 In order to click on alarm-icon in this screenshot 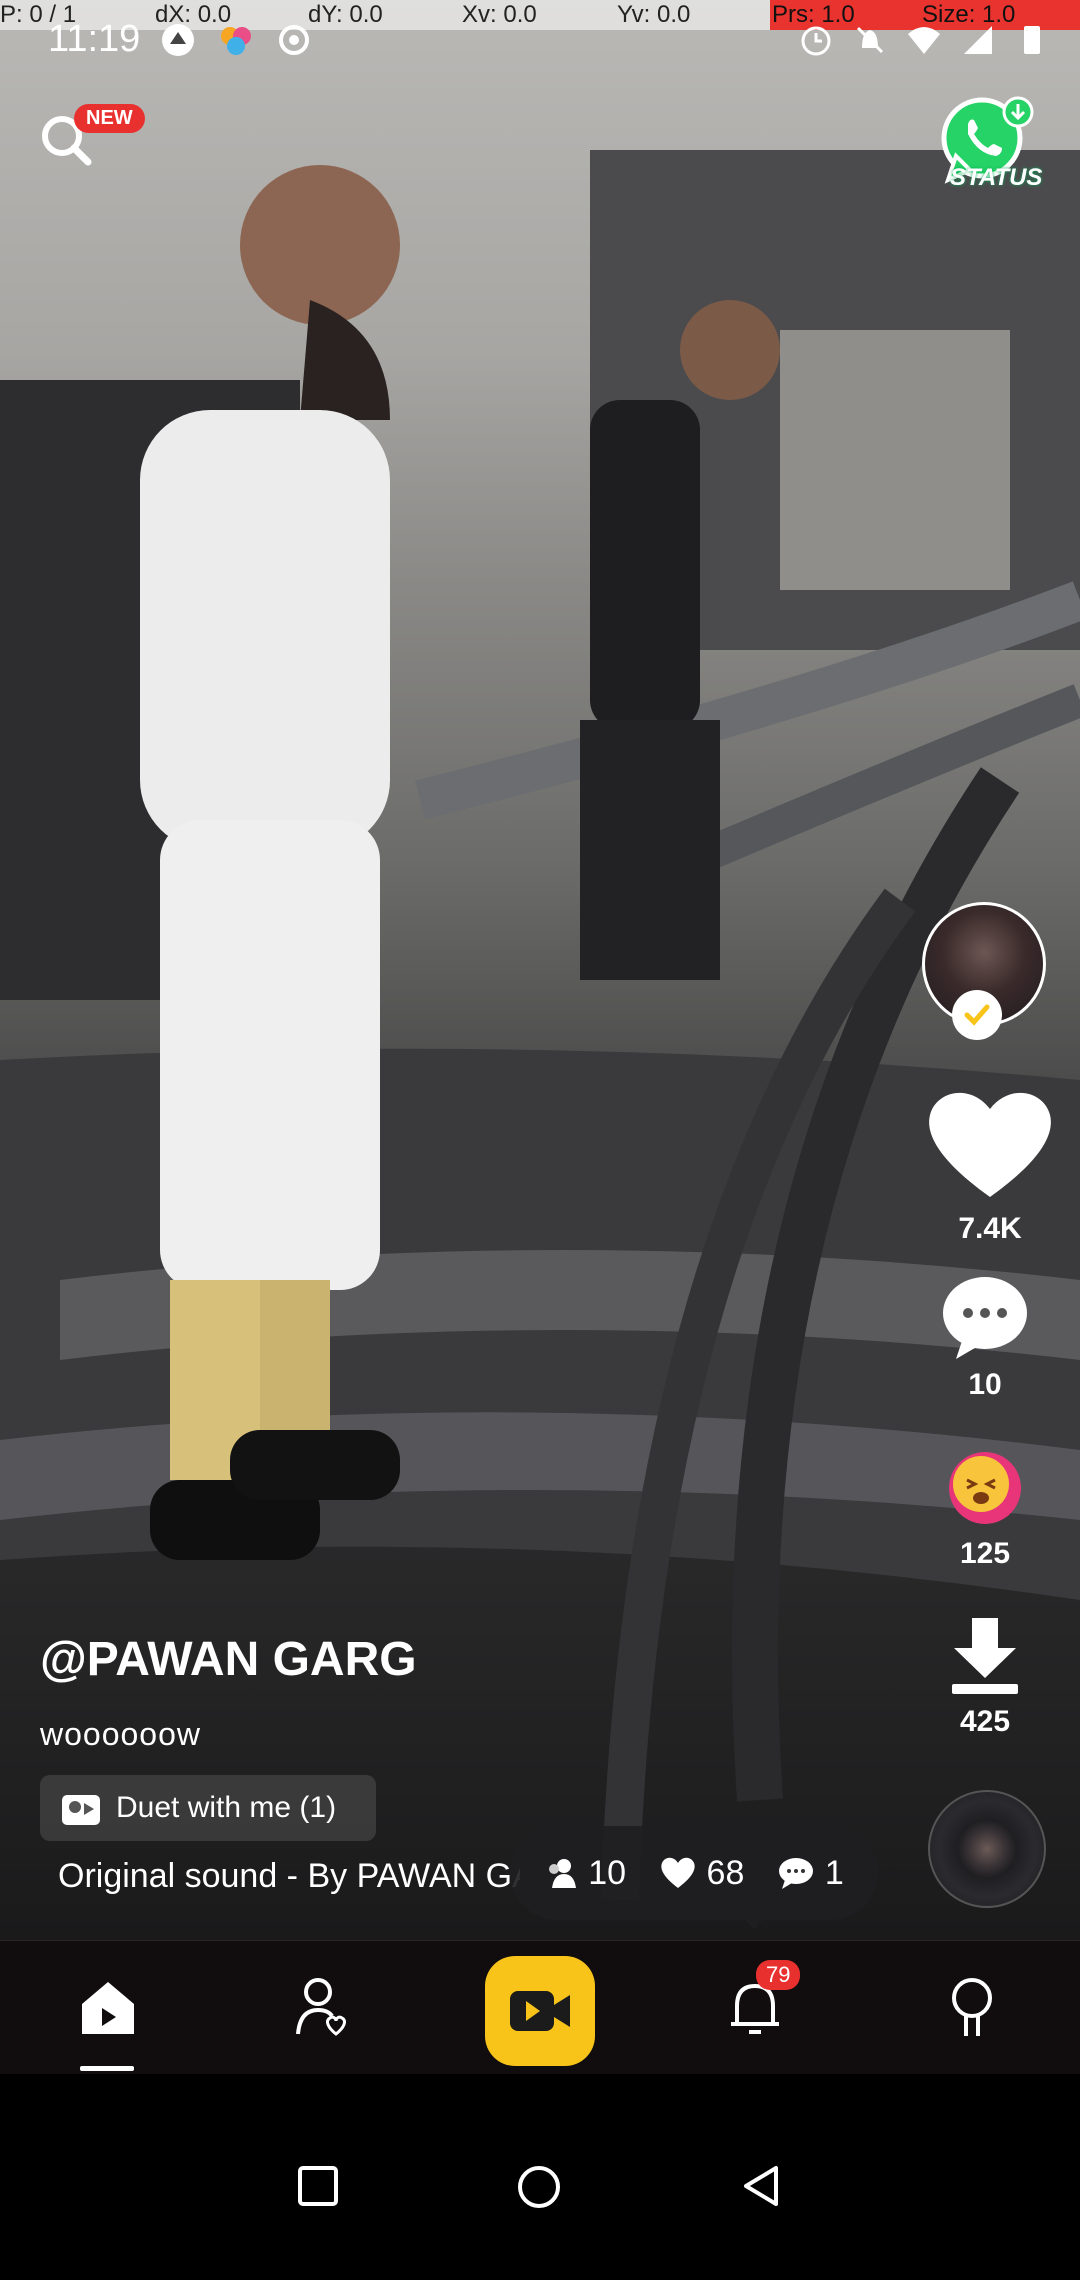, I will do `click(816, 41)`.